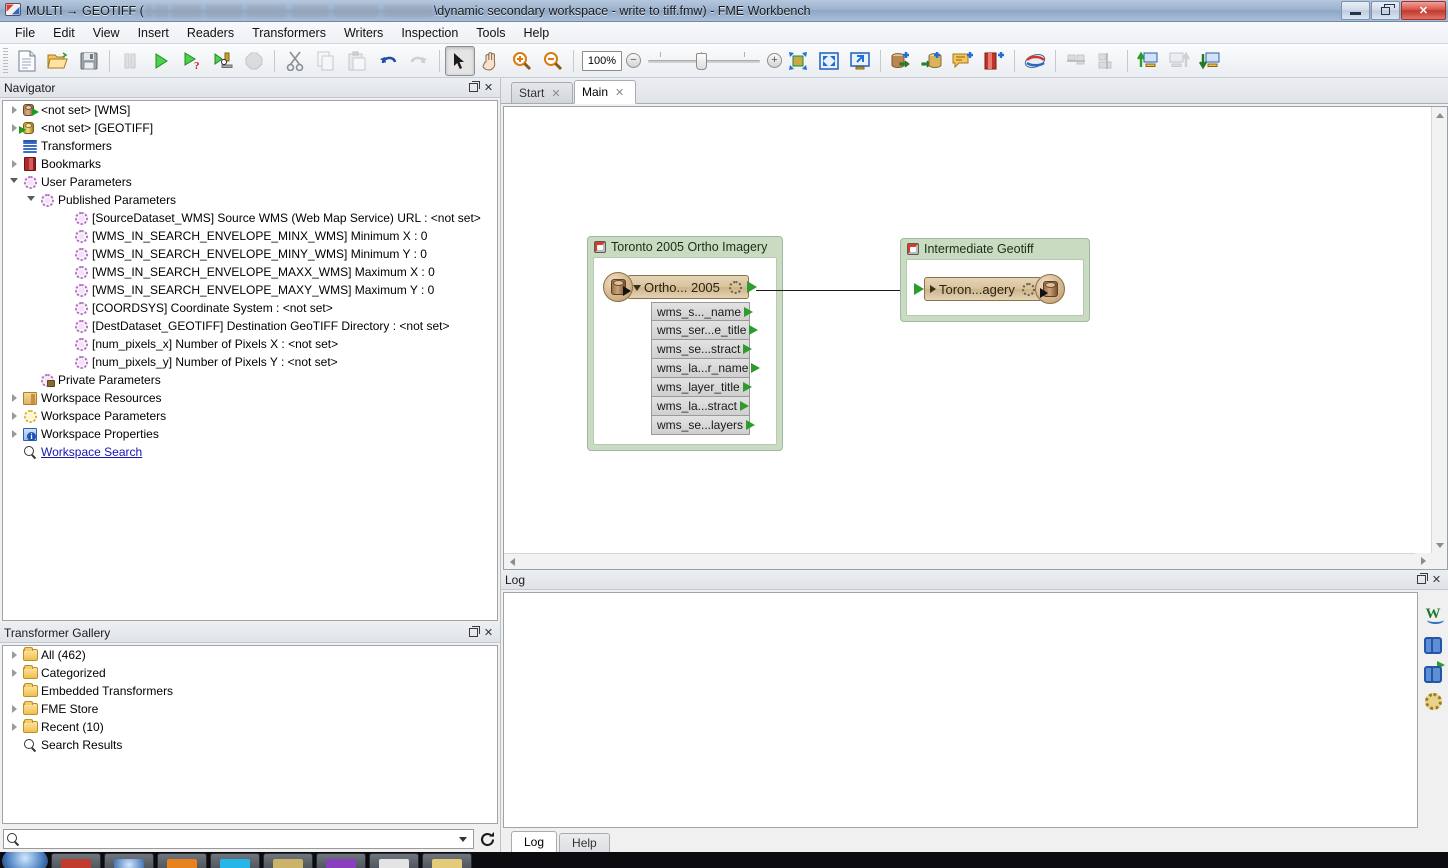  What do you see at coordinates (130, 61) in the screenshot?
I see `pause-icon` at bounding box center [130, 61].